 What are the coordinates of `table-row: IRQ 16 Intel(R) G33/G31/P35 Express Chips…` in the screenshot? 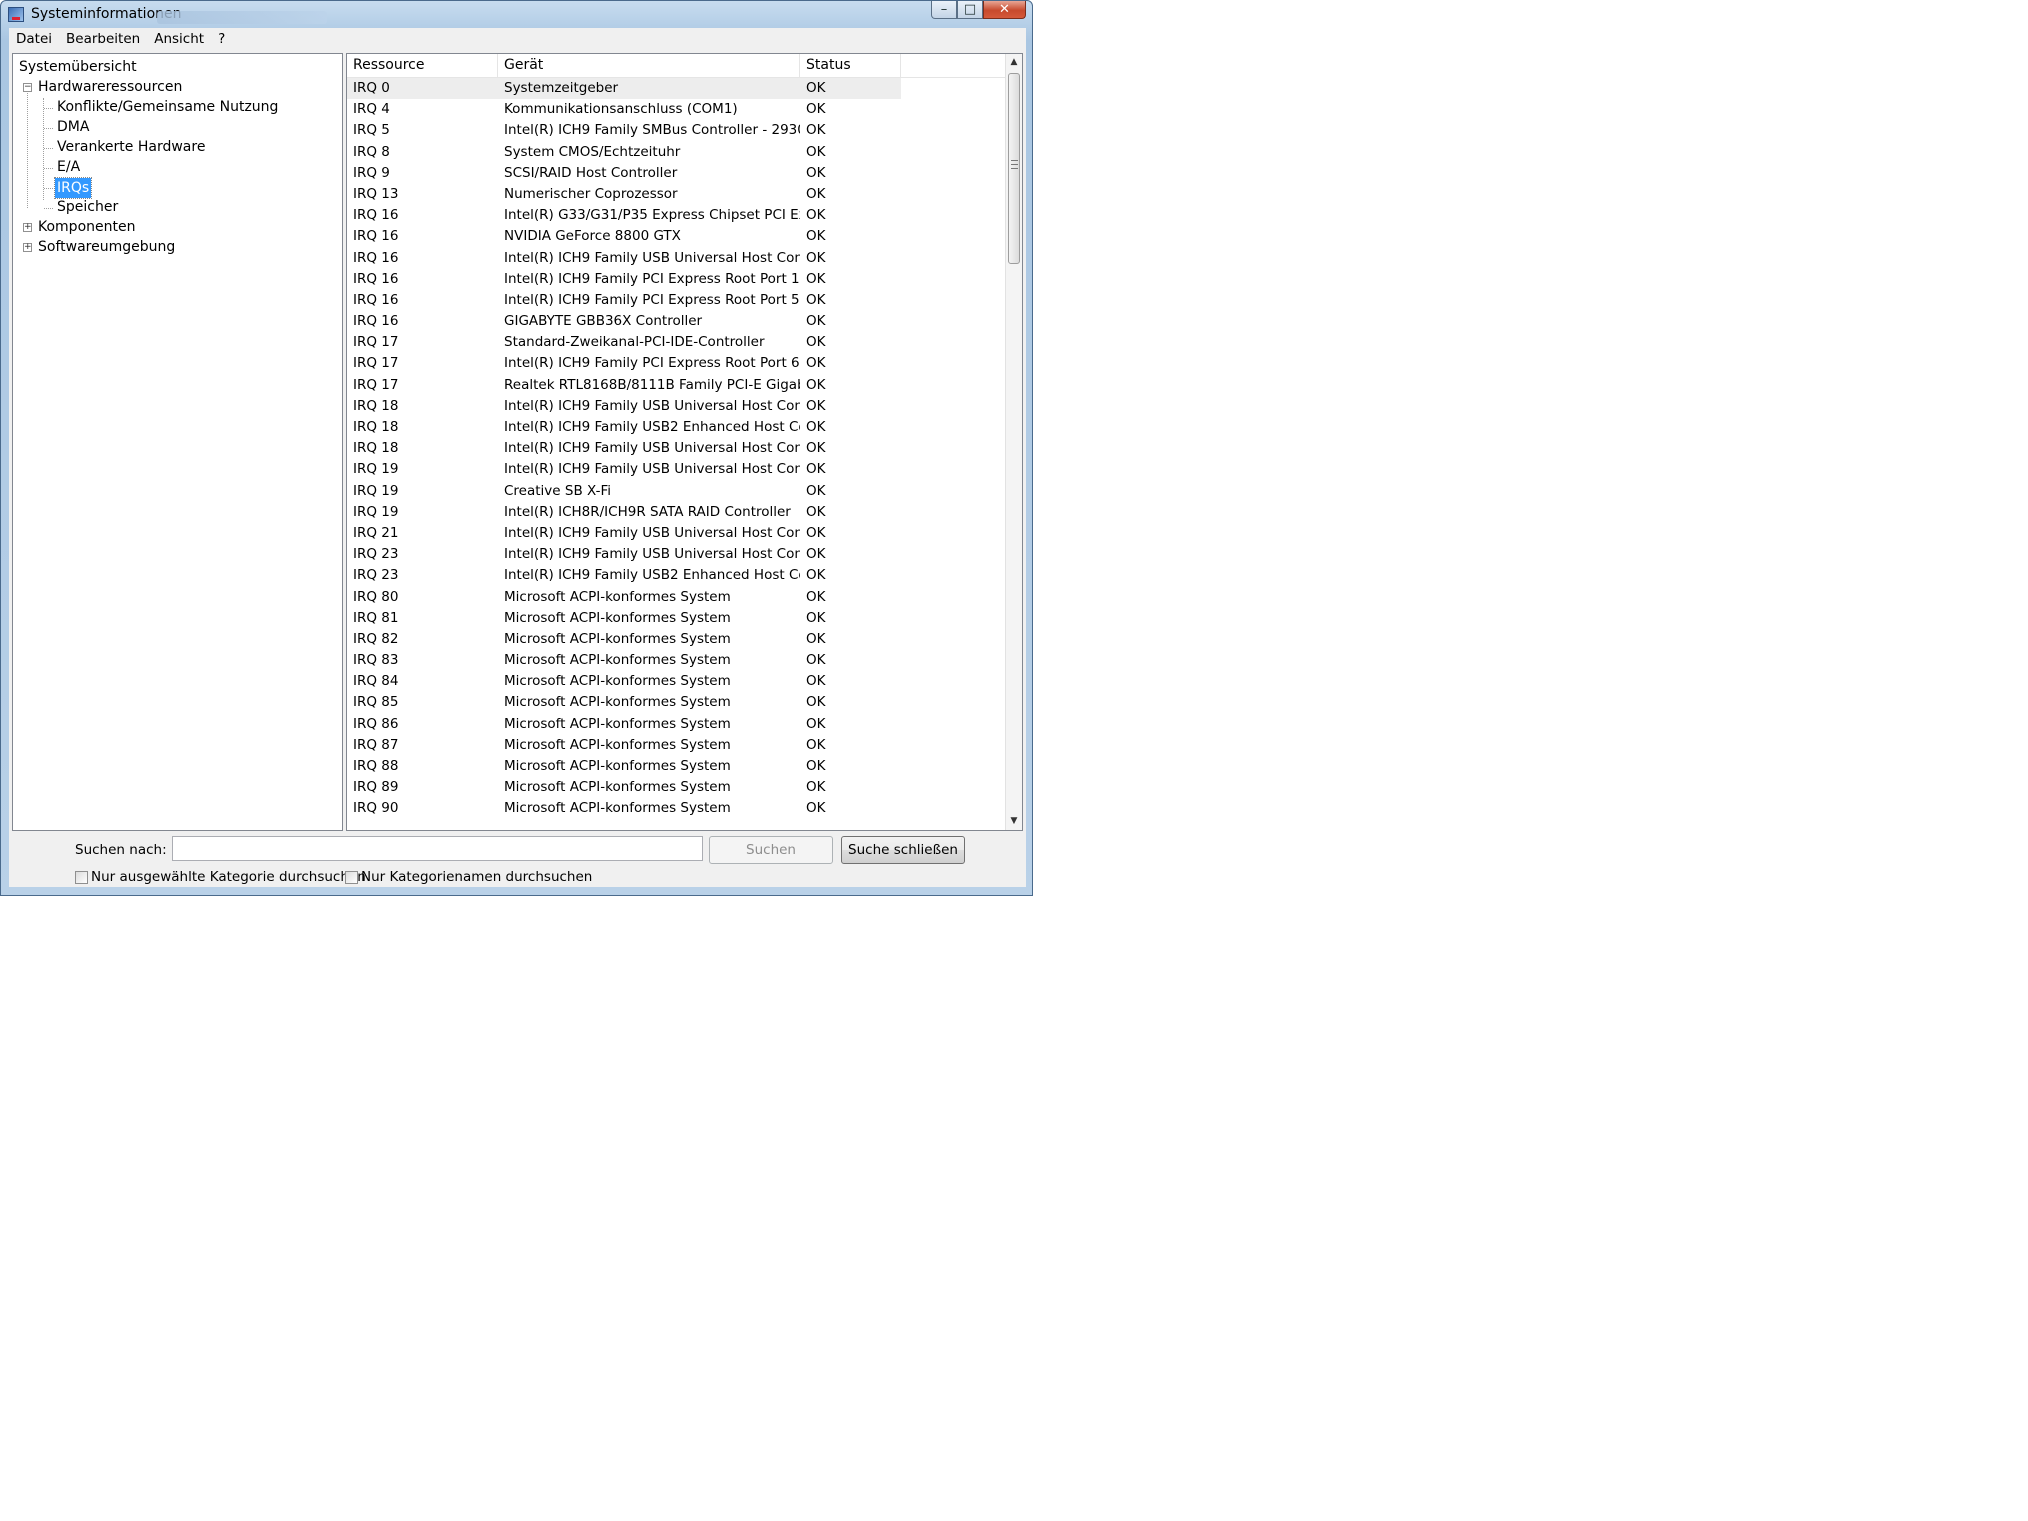 It's located at (676, 215).